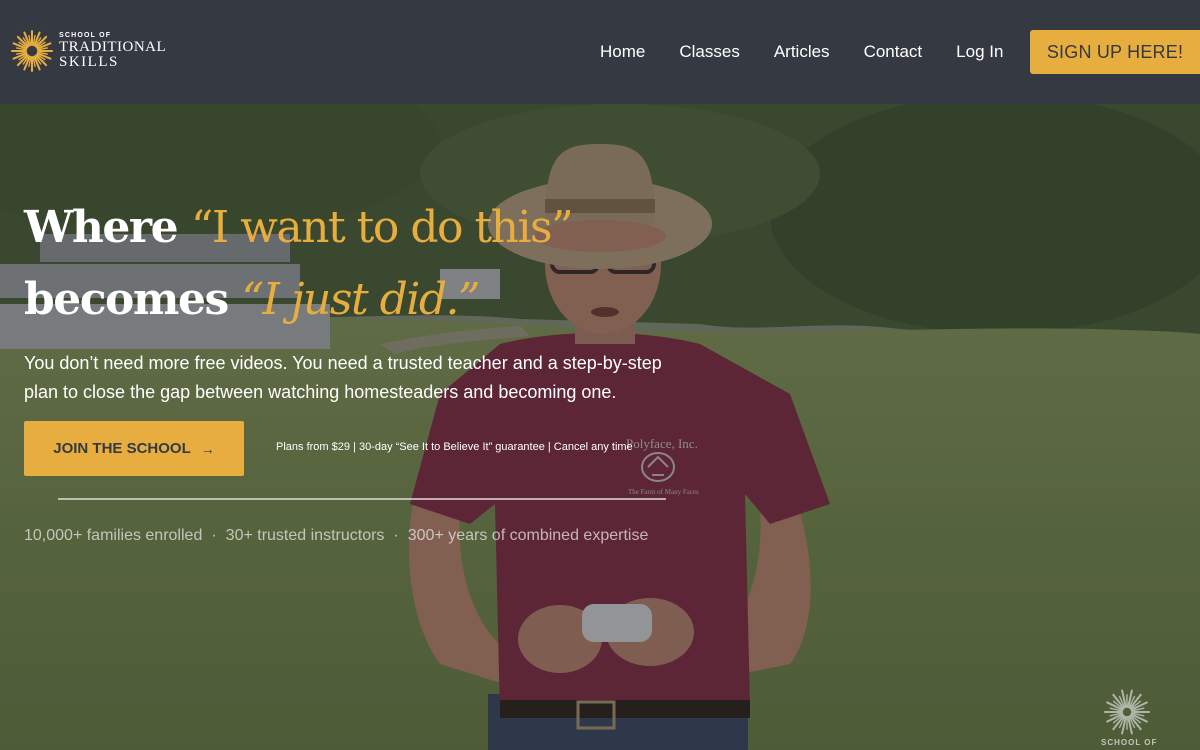 The image size is (1200, 750). What do you see at coordinates (622, 52) in the screenshot?
I see `nav-home-link: Home` at bounding box center [622, 52].